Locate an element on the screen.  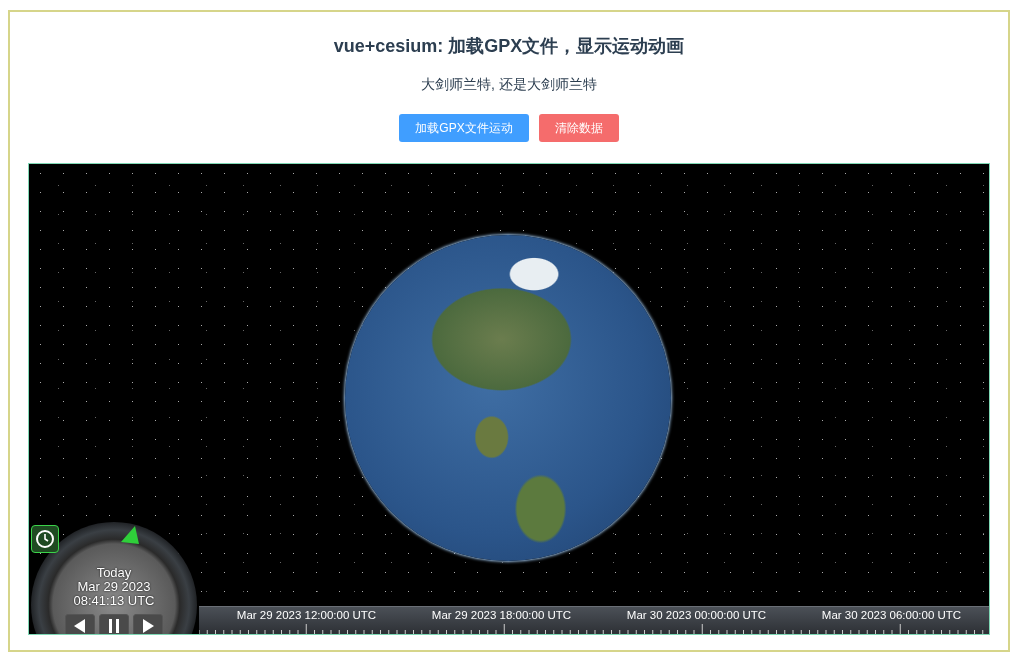
play-button is located at coordinates (148, 624).